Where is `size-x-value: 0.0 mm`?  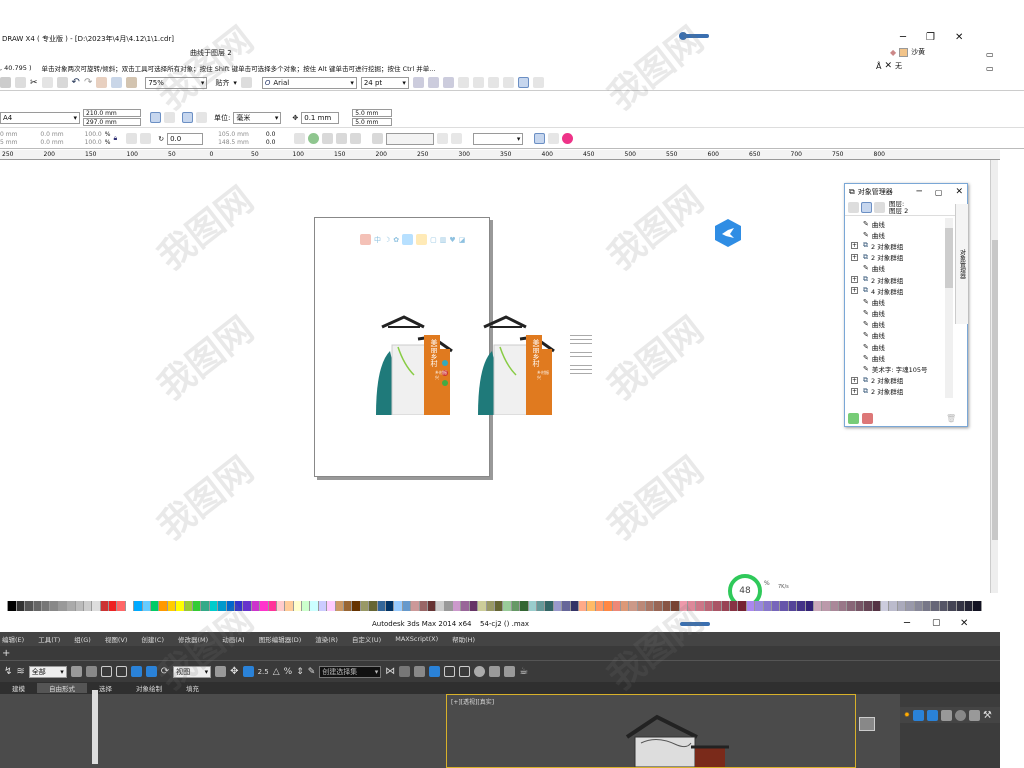 size-x-value: 0.0 mm is located at coordinates (51, 134).